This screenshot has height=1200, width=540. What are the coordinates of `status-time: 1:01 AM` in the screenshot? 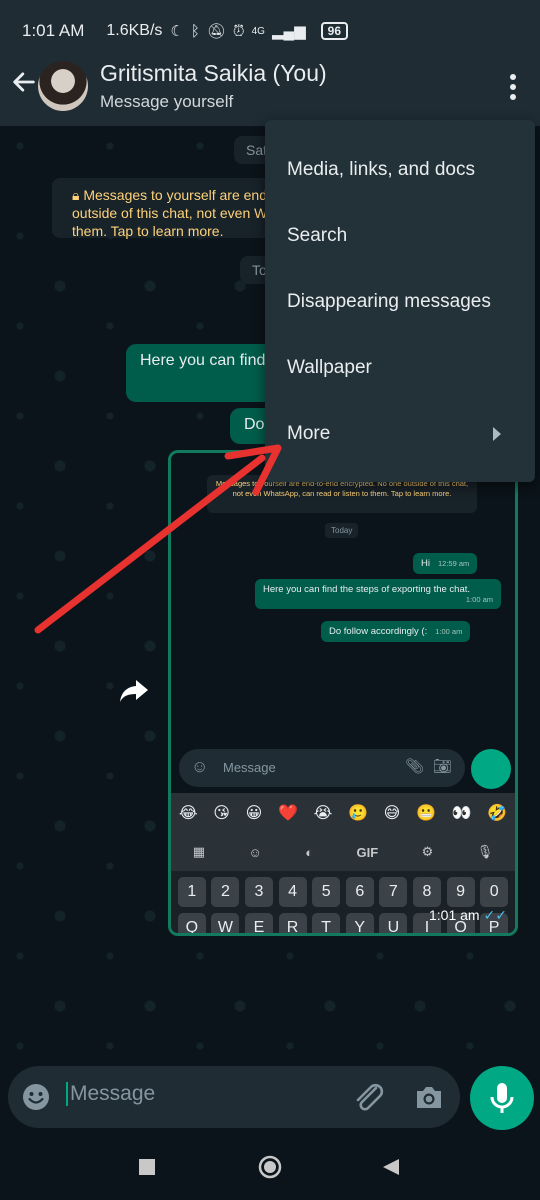 It's located at (53, 30).